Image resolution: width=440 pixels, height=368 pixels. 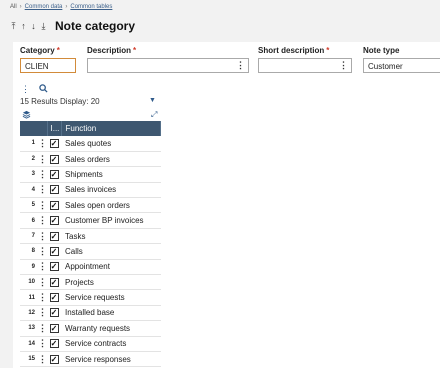 What do you see at coordinates (111, 344) in the screenshot?
I see `function-cell: Service contracts` at bounding box center [111, 344].